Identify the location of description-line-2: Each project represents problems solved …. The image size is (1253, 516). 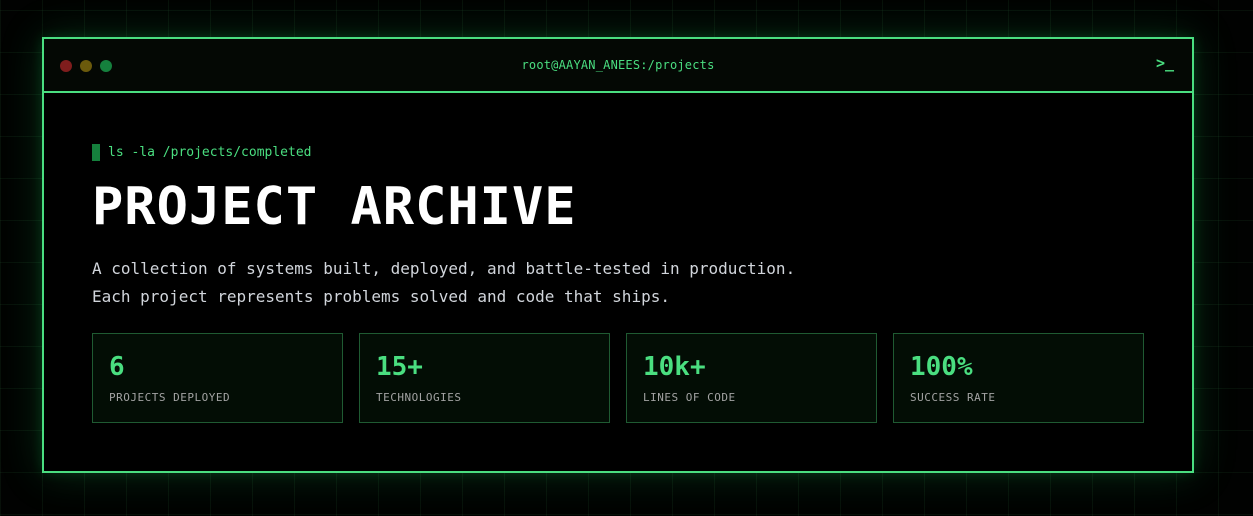
(381, 296).